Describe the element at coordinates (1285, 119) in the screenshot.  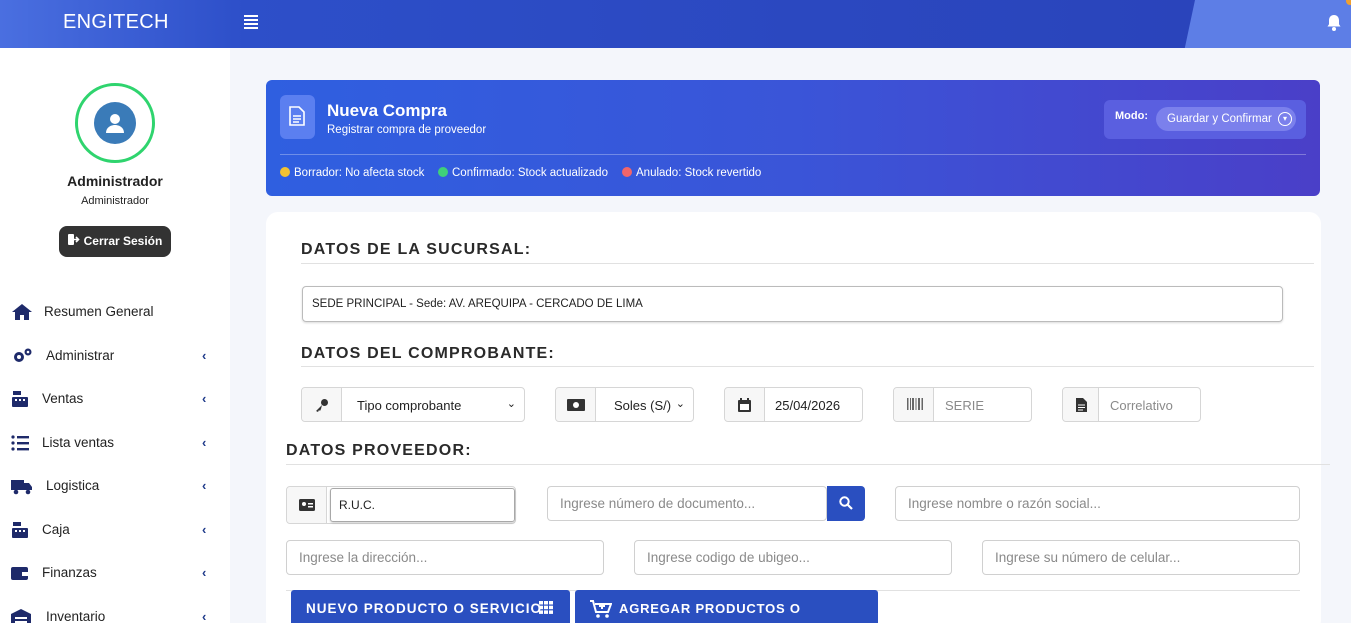
I see `chevron-down-icon: ▾` at that location.